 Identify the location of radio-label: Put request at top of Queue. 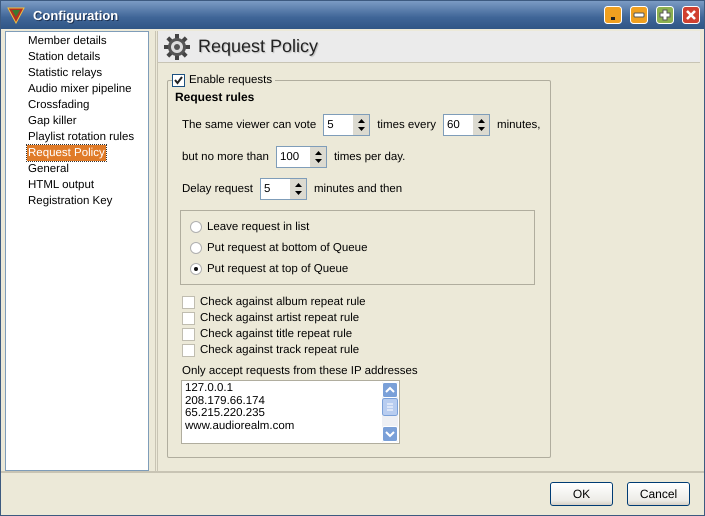
(277, 269).